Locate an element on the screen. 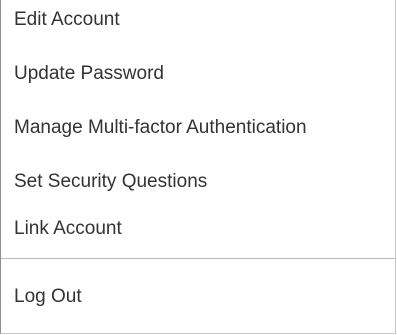 The height and width of the screenshot is (335, 397). menu-divider is located at coordinates (198, 258).